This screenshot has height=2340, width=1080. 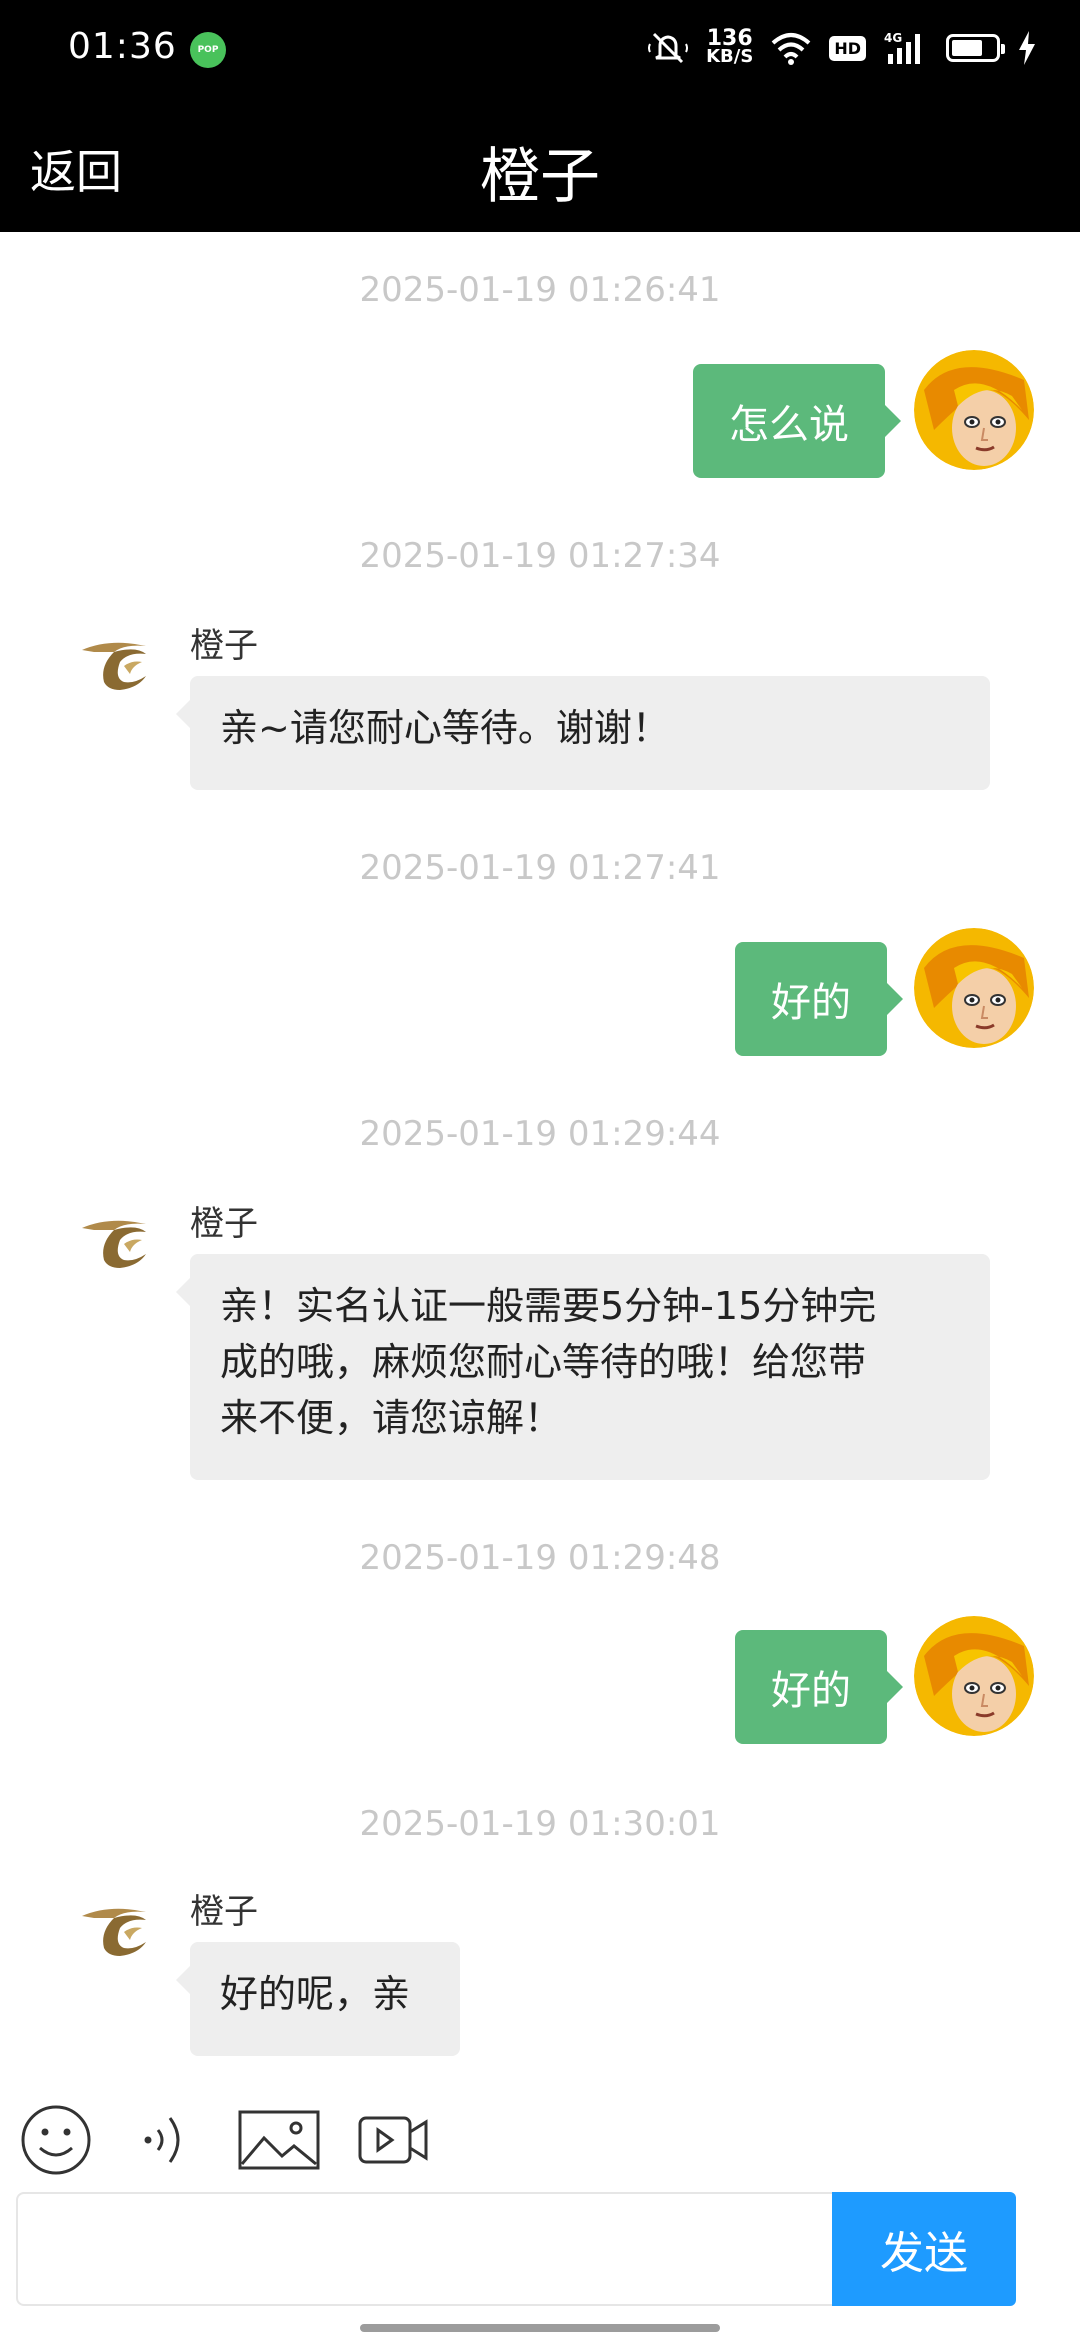 I want to click on mute-bell-icon, so click(x=668, y=48).